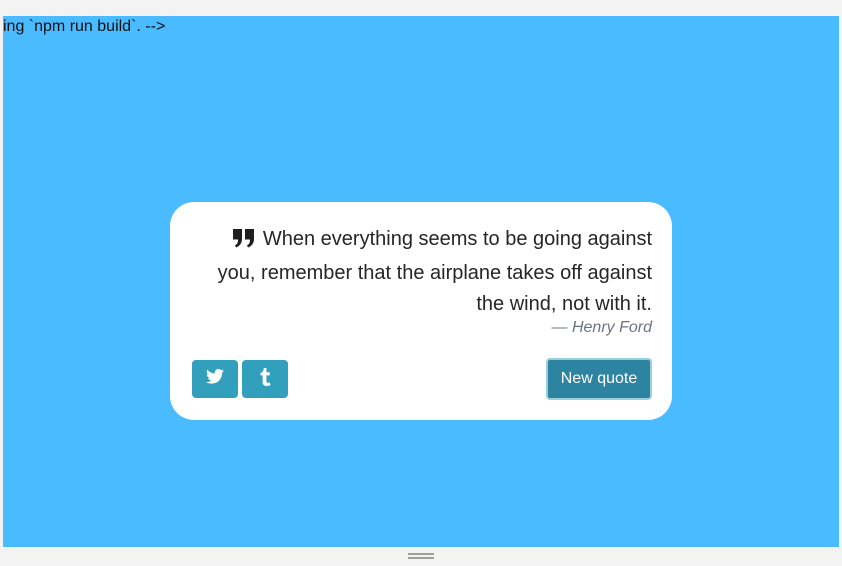  I want to click on resize-handle, so click(421, 557).